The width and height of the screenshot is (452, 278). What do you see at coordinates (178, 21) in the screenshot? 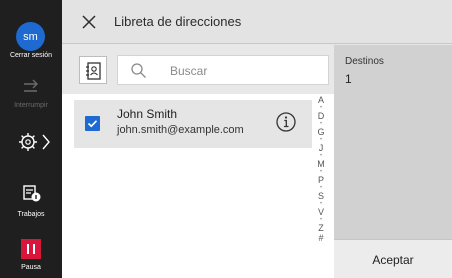
I see `page-title: Libreta de direcciones` at bounding box center [178, 21].